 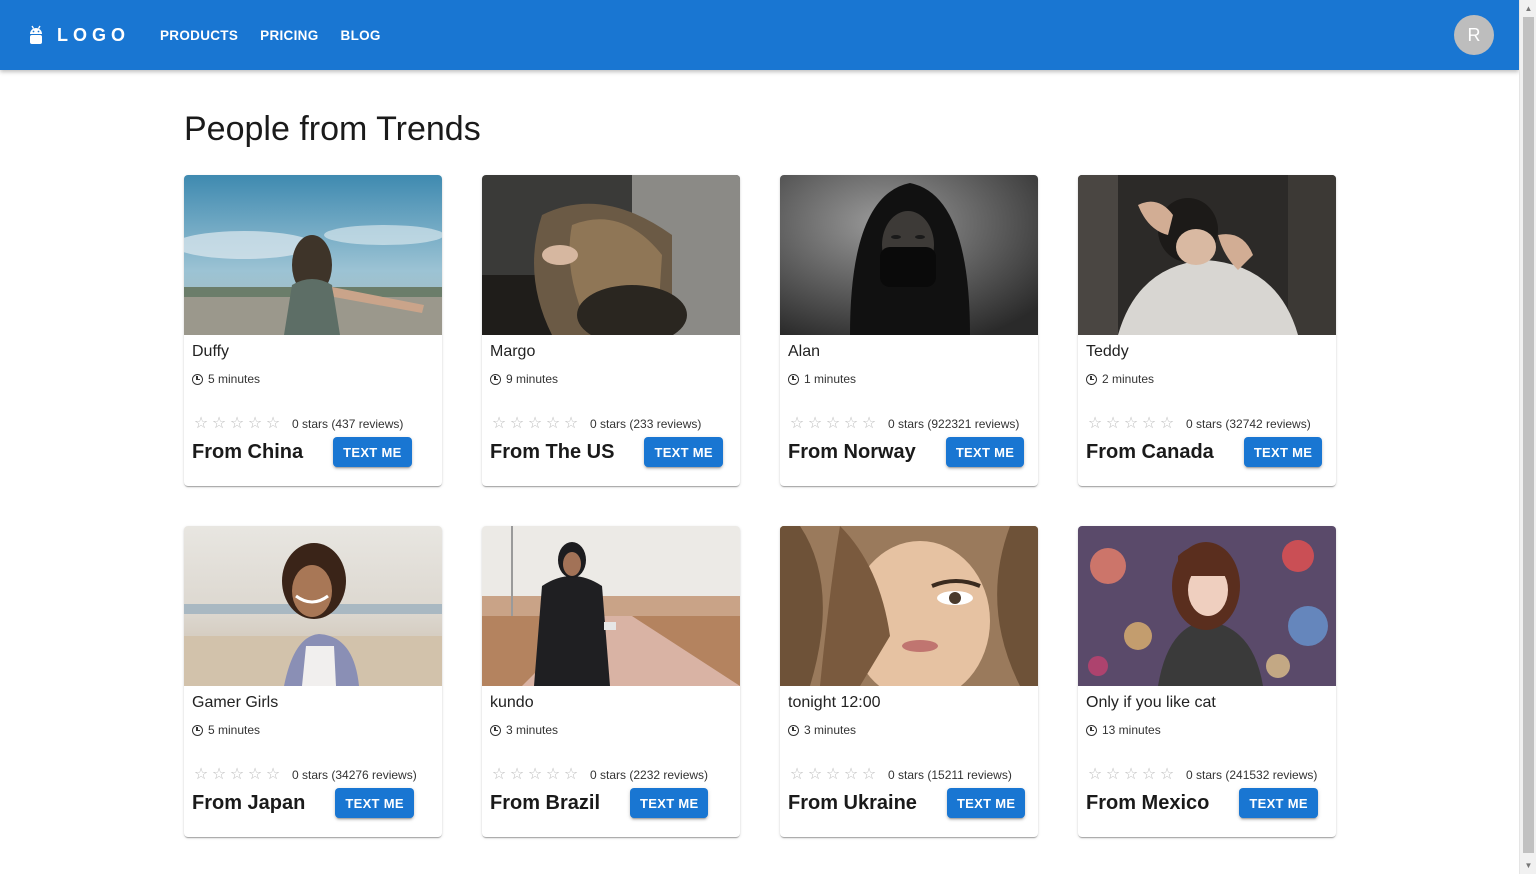 What do you see at coordinates (830, 379) in the screenshot?
I see `time-text: 1 minutes` at bounding box center [830, 379].